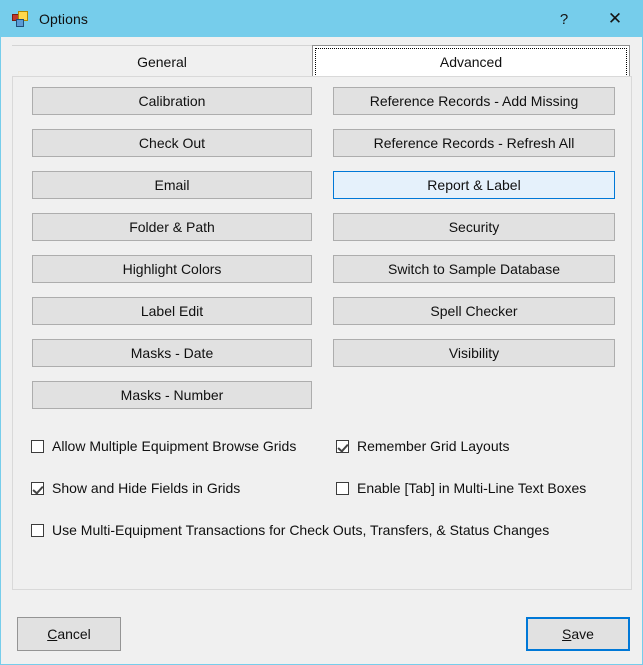 This screenshot has width=643, height=665. I want to click on option-button-report-and-label: Report & Label, so click(474, 185).